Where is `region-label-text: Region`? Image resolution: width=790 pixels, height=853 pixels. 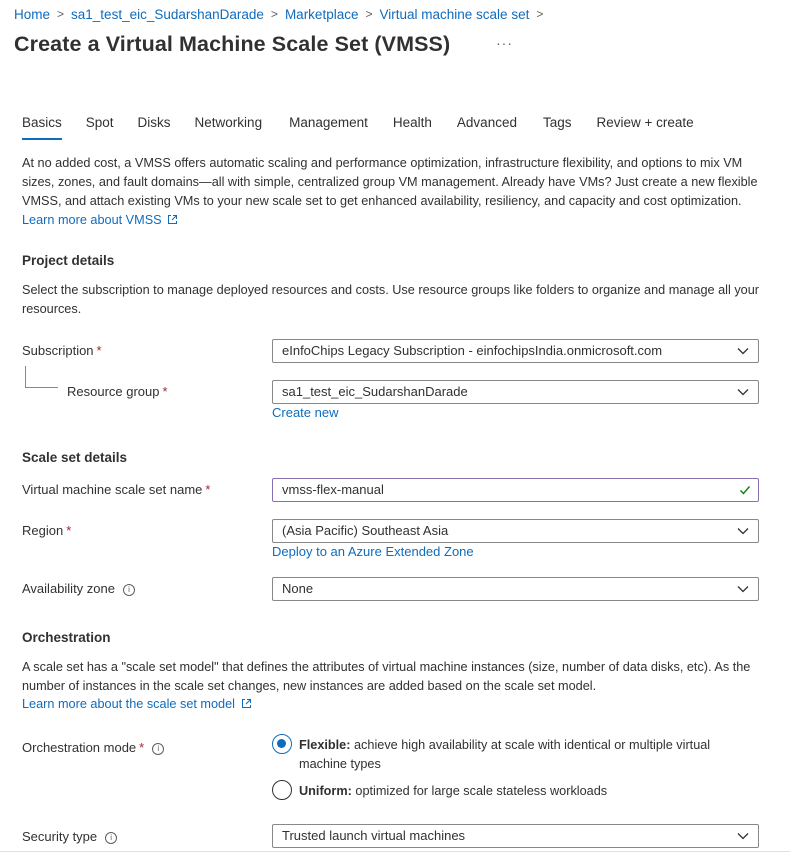
region-label-text: Region is located at coordinates (43, 530).